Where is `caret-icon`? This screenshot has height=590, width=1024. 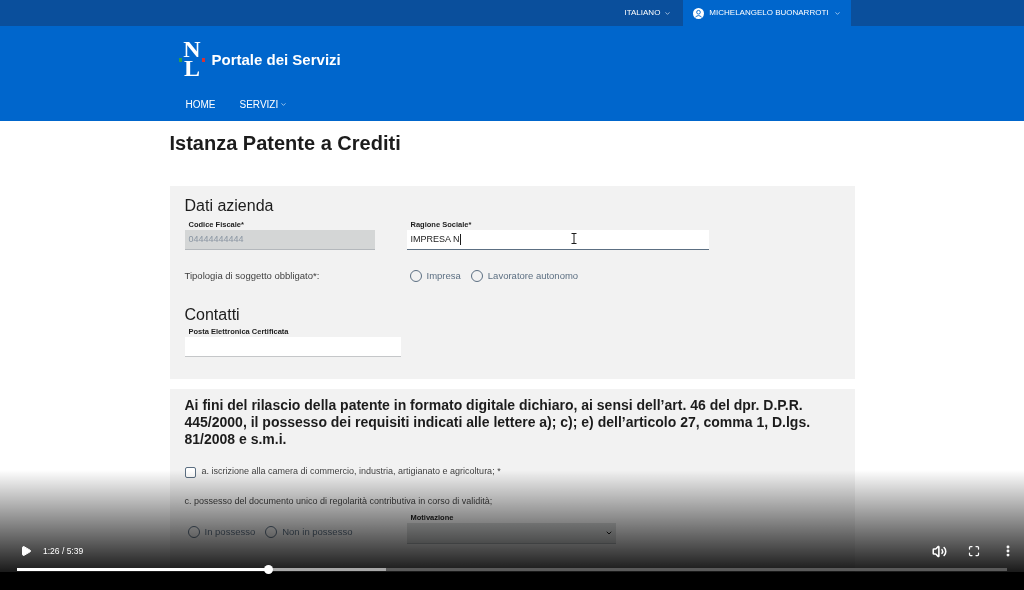 caret-icon is located at coordinates (608, 533).